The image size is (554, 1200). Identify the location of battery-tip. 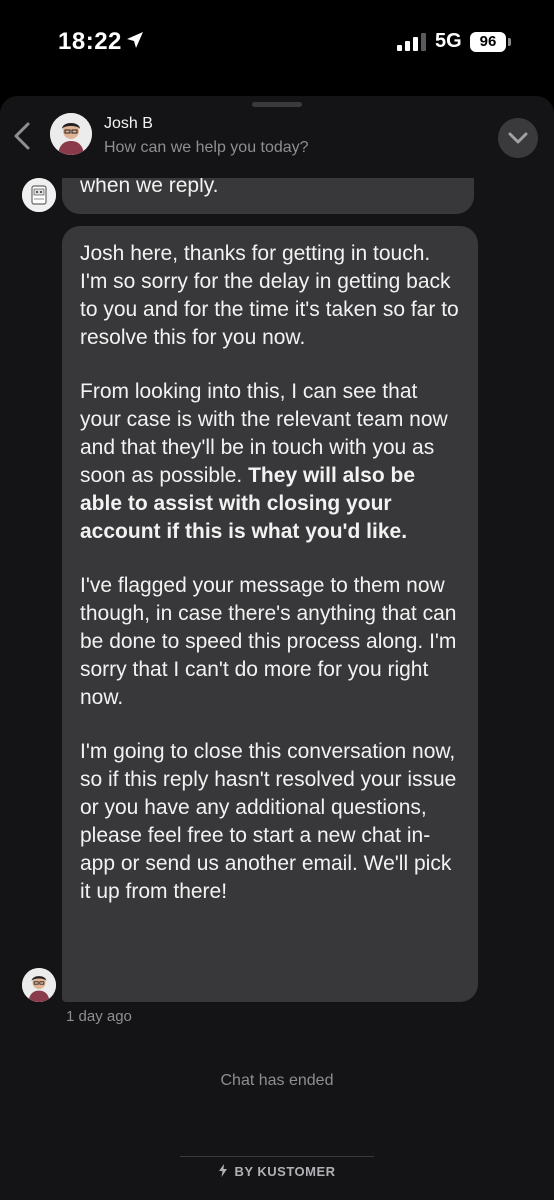
(509, 42).